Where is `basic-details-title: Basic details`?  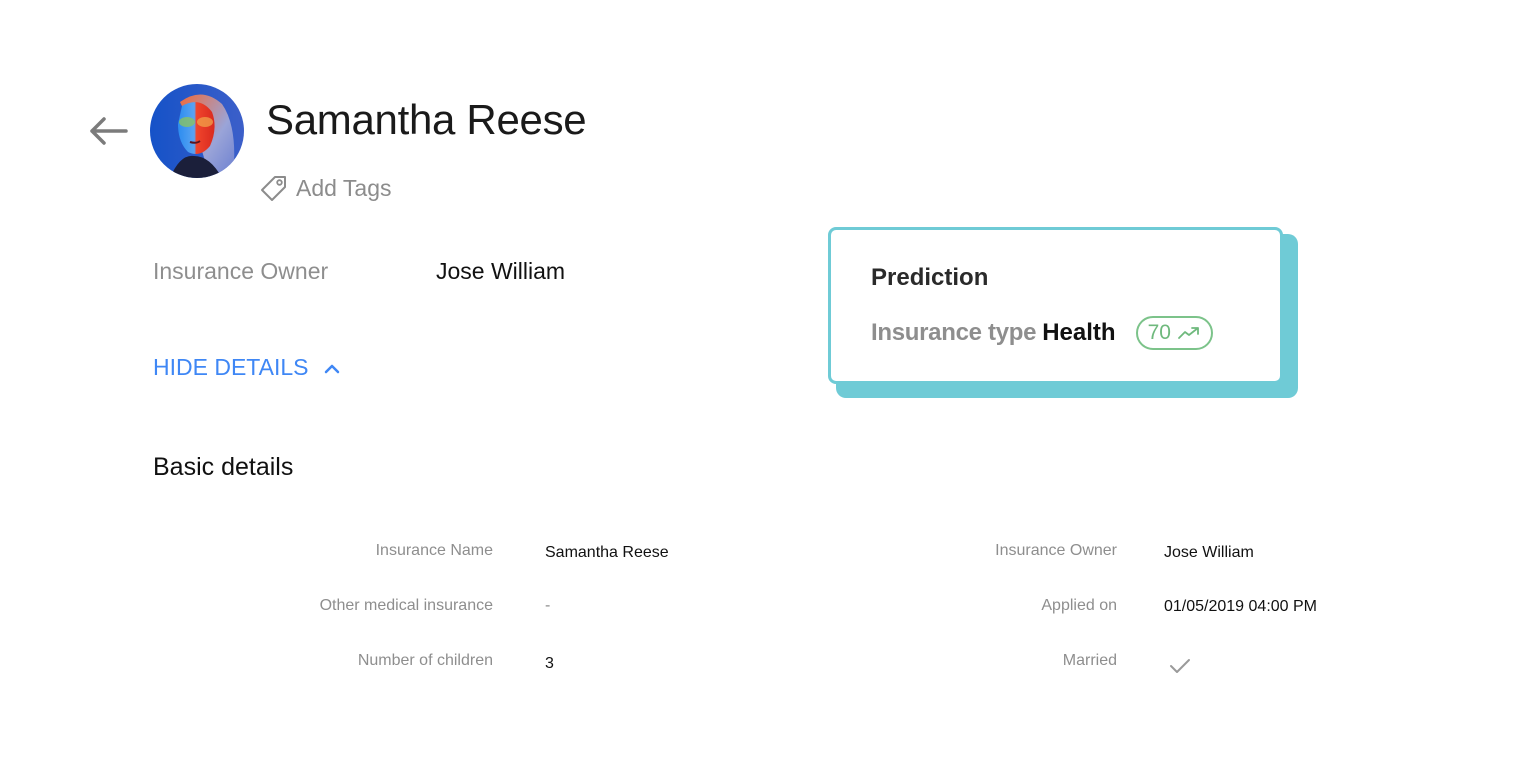 basic-details-title: Basic details is located at coordinates (223, 467).